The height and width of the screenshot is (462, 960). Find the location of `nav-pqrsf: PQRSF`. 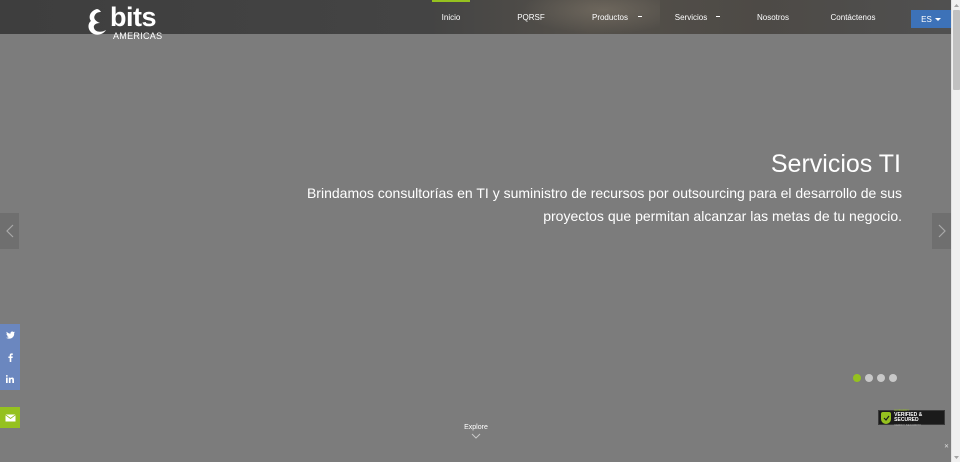

nav-pqrsf: PQRSF is located at coordinates (531, 17).